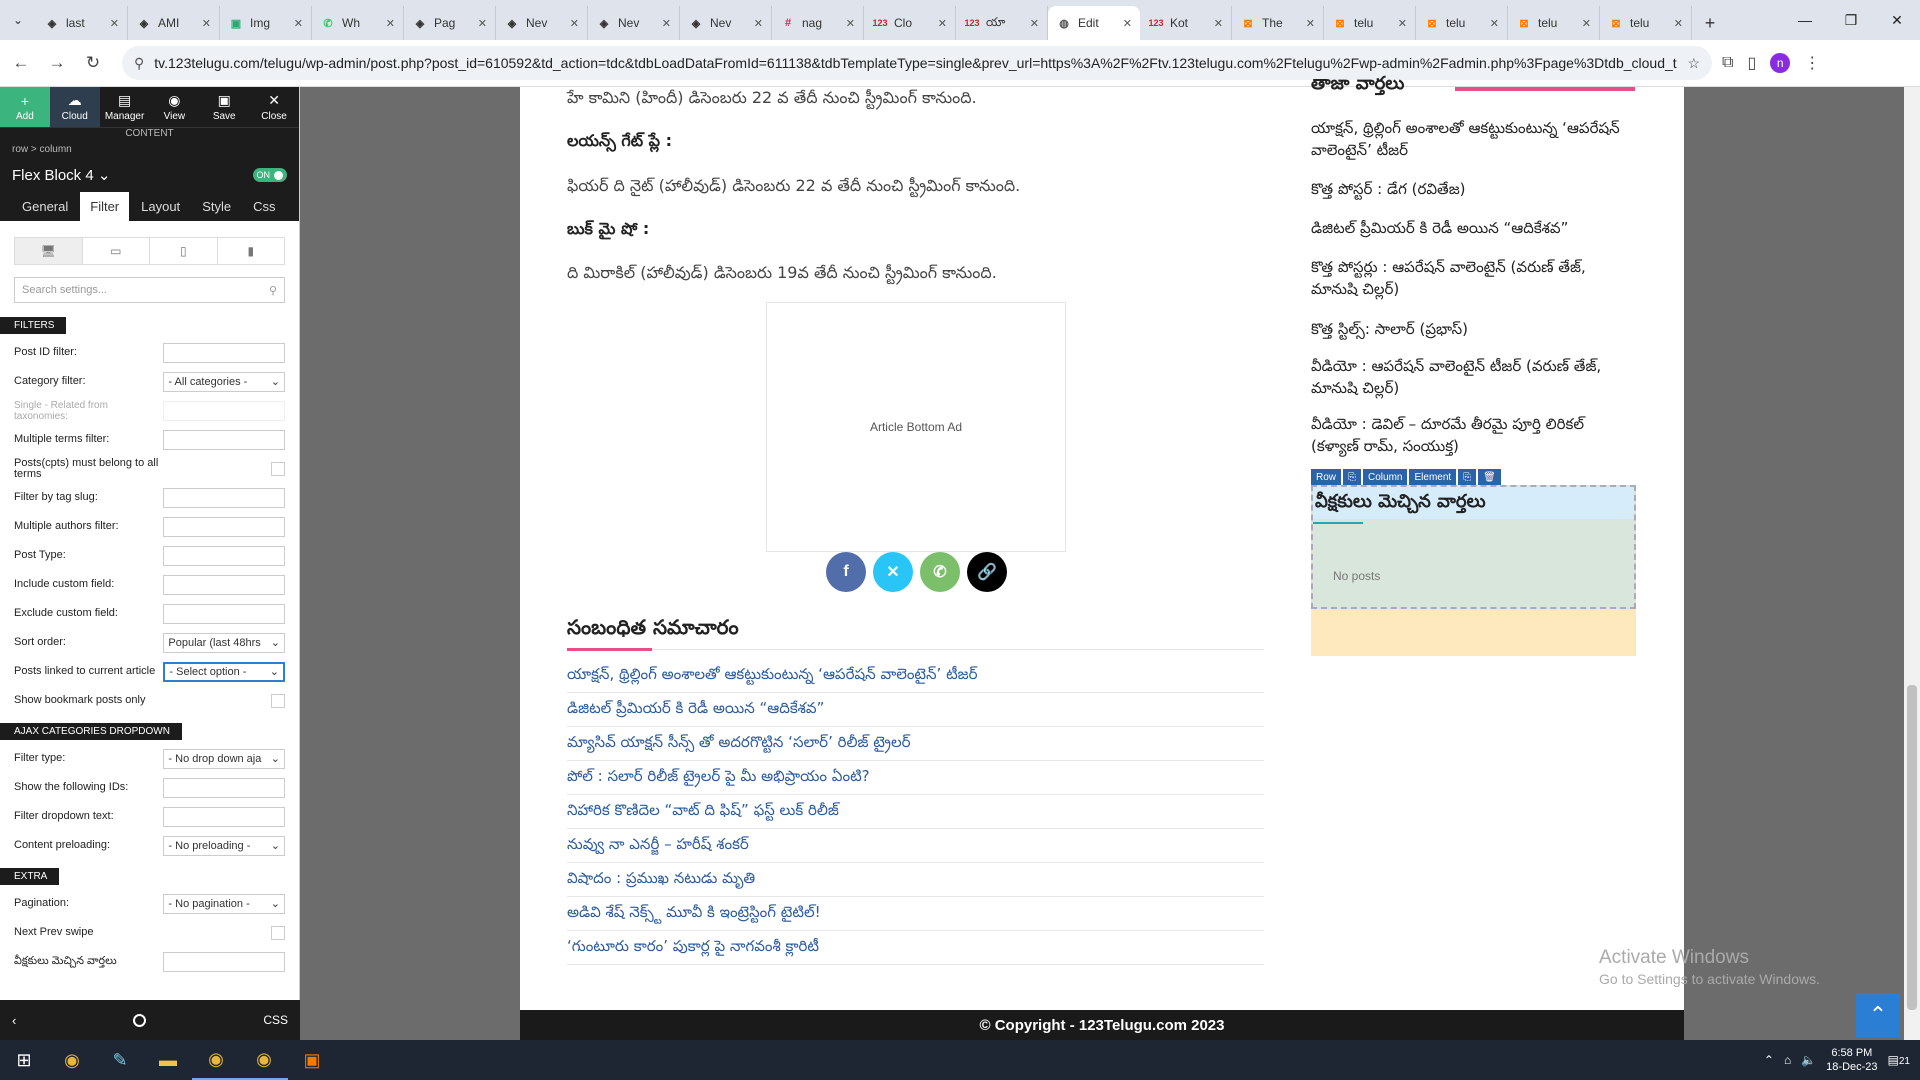  I want to click on related-link: నువ్వు నా ఎనర్జీ – హరీష్ శంకర్, so click(915, 846).